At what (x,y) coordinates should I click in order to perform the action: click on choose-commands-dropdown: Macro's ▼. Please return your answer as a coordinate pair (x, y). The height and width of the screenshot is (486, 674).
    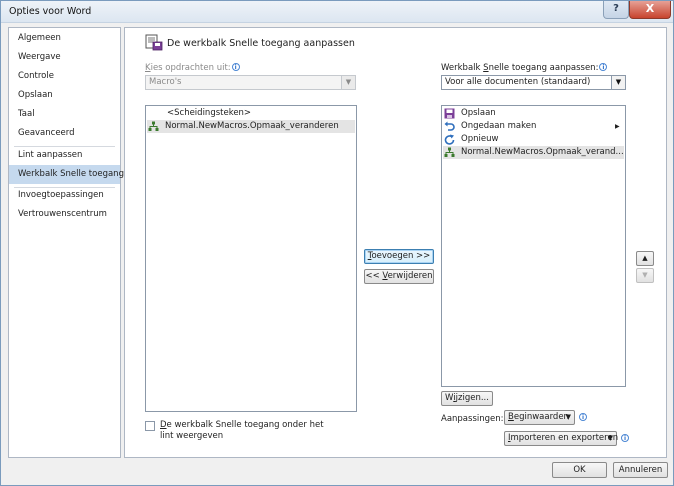
    Looking at the image, I should click on (250, 82).